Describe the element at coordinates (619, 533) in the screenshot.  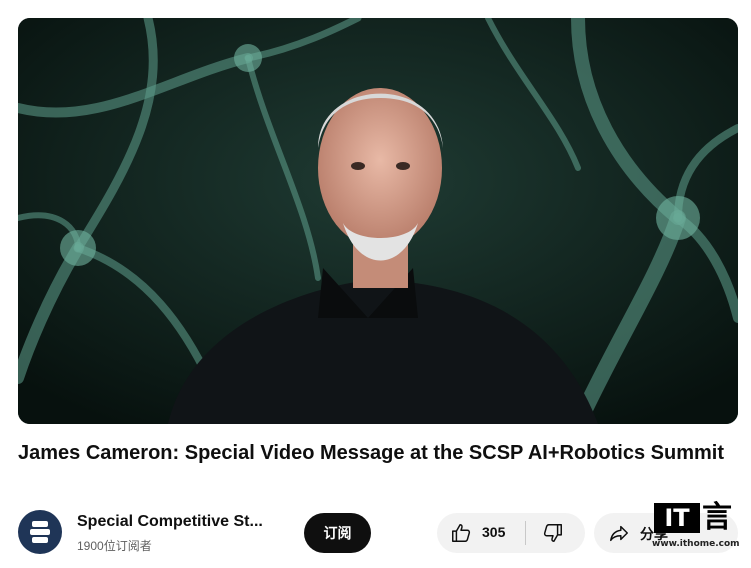
I see `share-arrow-icon` at that location.